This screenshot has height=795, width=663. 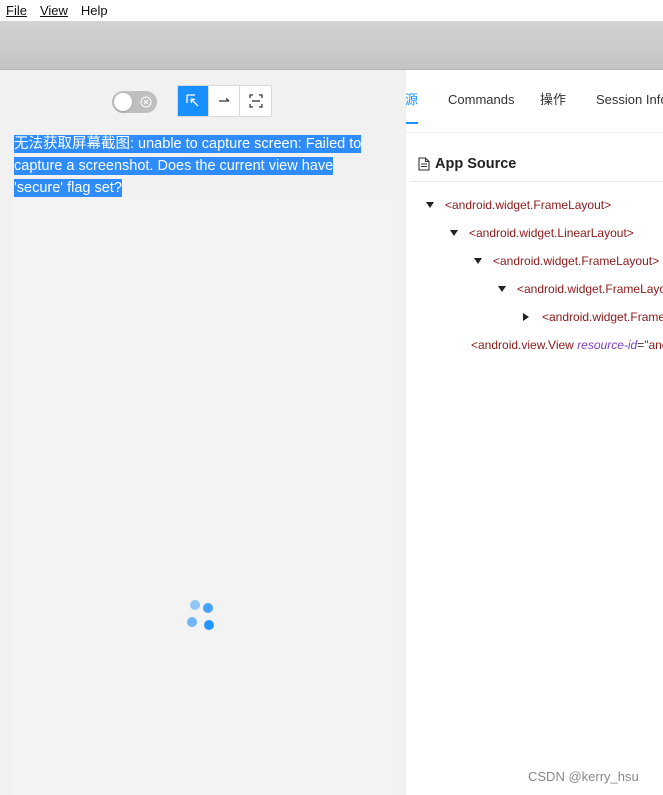 What do you see at coordinates (481, 100) in the screenshot?
I see `tab-commands: Commands` at bounding box center [481, 100].